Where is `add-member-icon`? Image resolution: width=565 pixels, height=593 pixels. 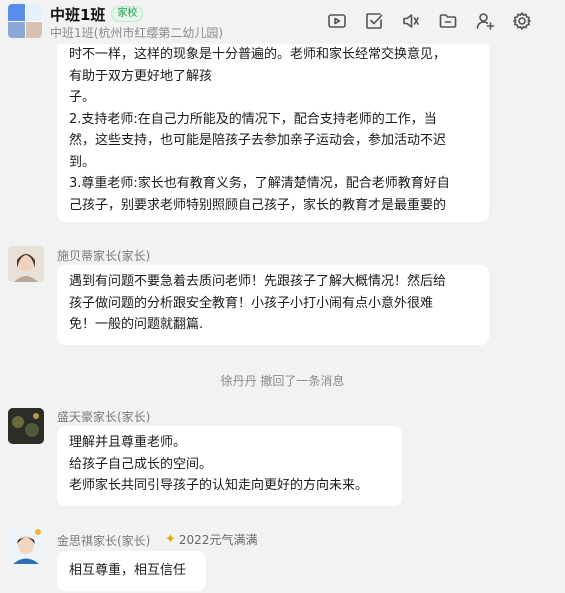
add-member-icon is located at coordinates (485, 21).